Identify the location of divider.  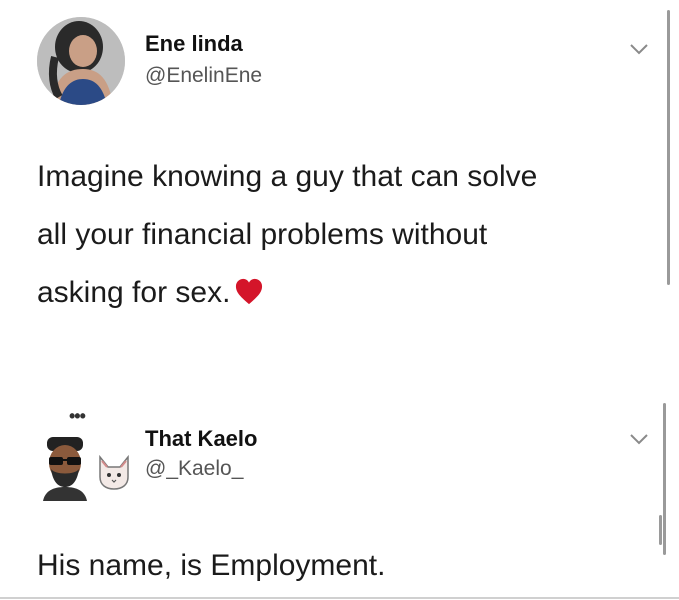
(339, 598).